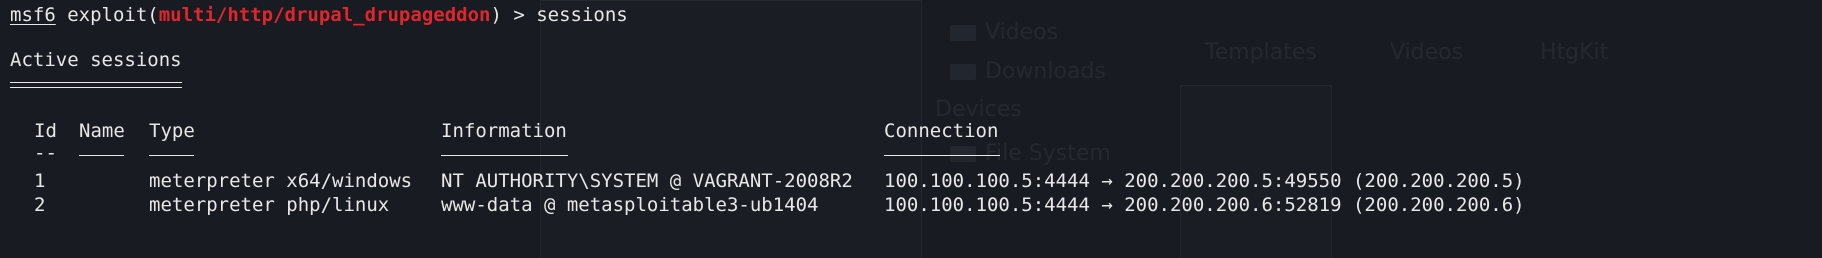 Image resolution: width=1822 pixels, height=258 pixels. What do you see at coordinates (172, 131) in the screenshot?
I see `column-header-type: Type` at bounding box center [172, 131].